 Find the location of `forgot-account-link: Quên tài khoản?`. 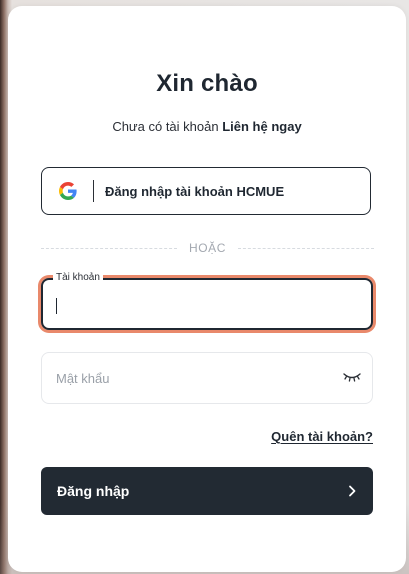

forgot-account-link: Quên tài khoản? is located at coordinates (322, 436).